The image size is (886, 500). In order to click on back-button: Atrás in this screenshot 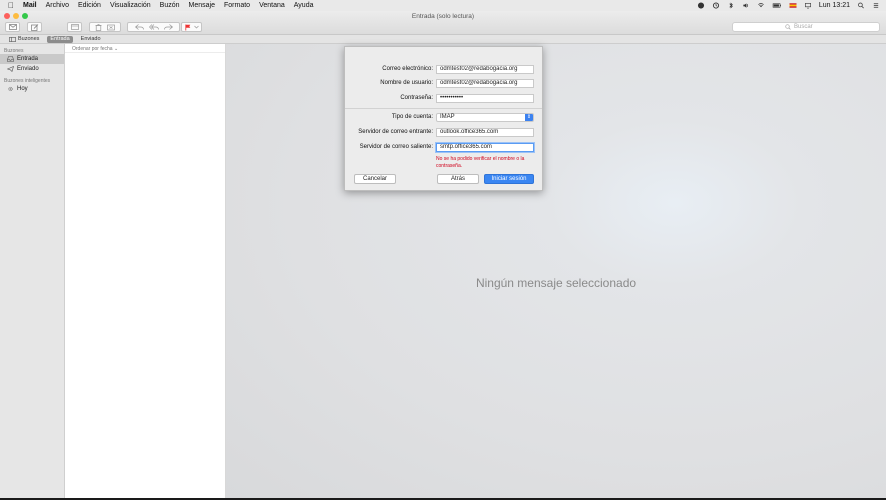, I will do `click(458, 179)`.